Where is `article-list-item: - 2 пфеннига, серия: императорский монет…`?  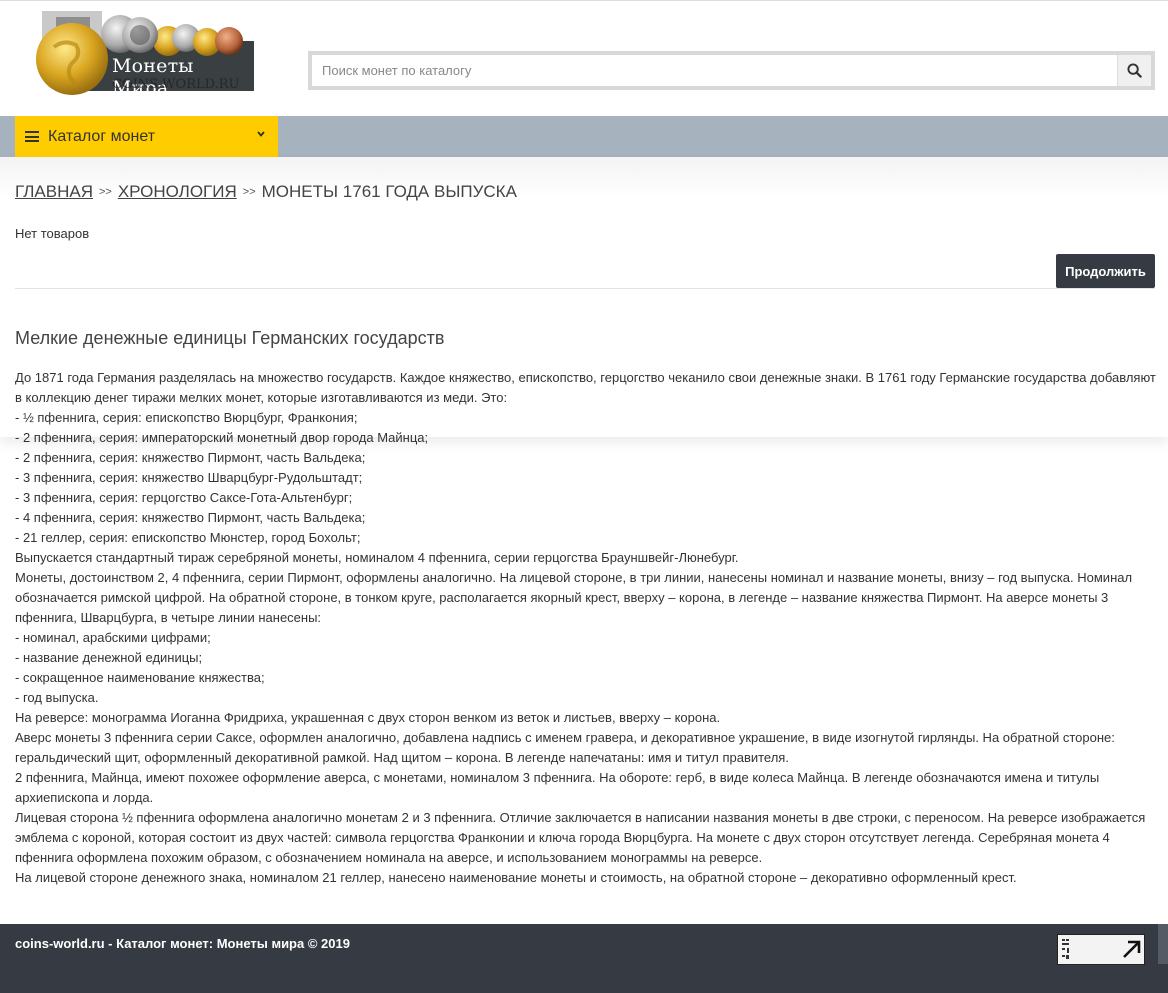 article-list-item: - 2 пфеннига, серия: императорский монет… is located at coordinates (222, 437).